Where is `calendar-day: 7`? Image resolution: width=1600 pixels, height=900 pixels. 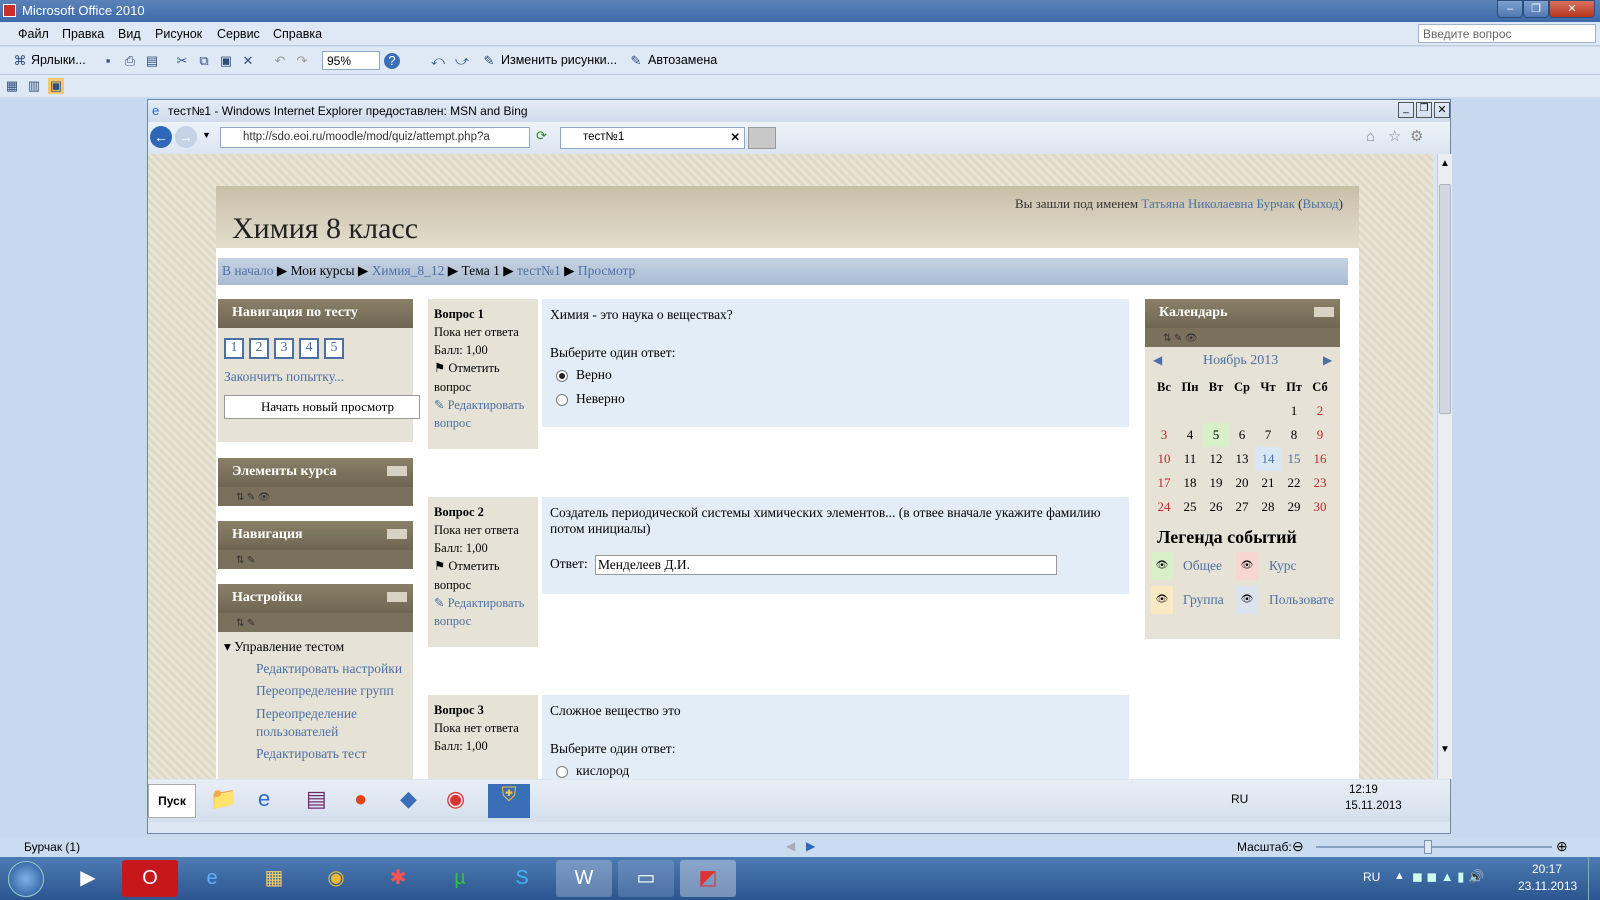 calendar-day: 7 is located at coordinates (1268, 435).